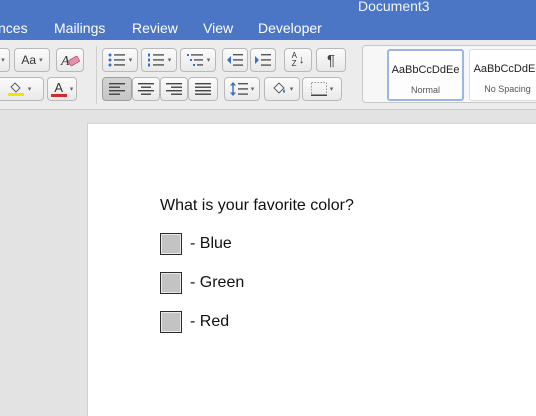 The width and height of the screenshot is (536, 416). I want to click on justify-icon, so click(203, 89).